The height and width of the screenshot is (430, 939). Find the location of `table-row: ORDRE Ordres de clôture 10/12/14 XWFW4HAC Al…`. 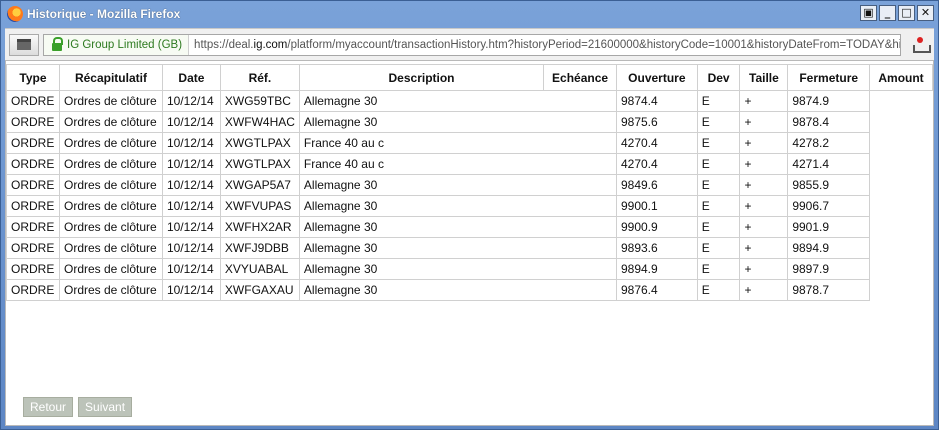

table-row: ORDRE Ordres de clôture 10/12/14 XWFW4HAC Al… is located at coordinates (469, 122).